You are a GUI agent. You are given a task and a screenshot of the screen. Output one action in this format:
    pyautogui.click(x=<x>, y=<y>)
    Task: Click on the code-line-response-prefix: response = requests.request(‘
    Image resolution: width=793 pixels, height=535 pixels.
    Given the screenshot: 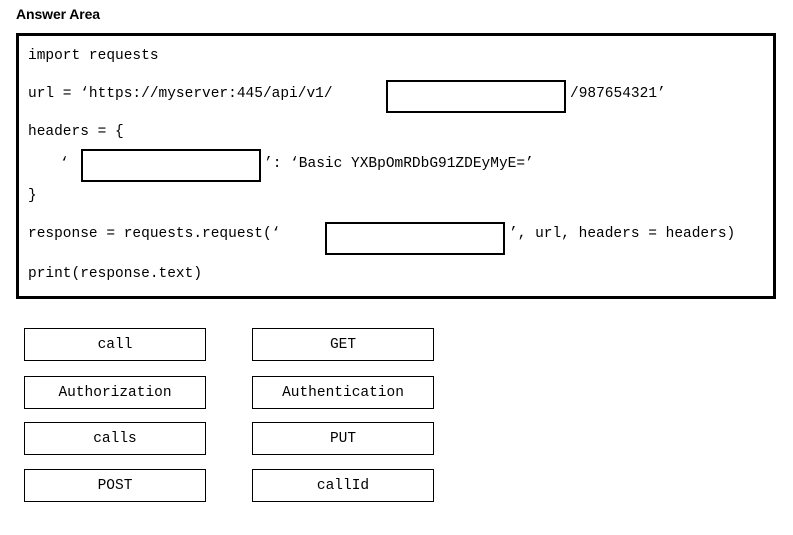 What is the action you would take?
    pyautogui.click(x=154, y=234)
    